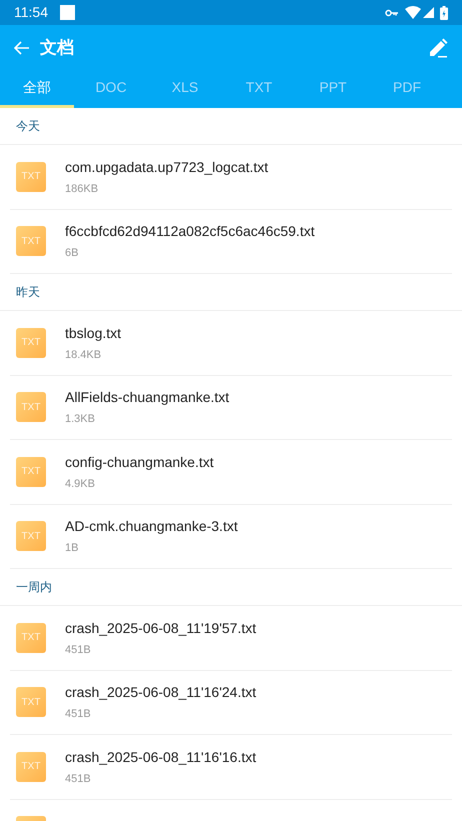  What do you see at coordinates (72, 548) in the screenshot?
I see `file-size: 1B` at bounding box center [72, 548].